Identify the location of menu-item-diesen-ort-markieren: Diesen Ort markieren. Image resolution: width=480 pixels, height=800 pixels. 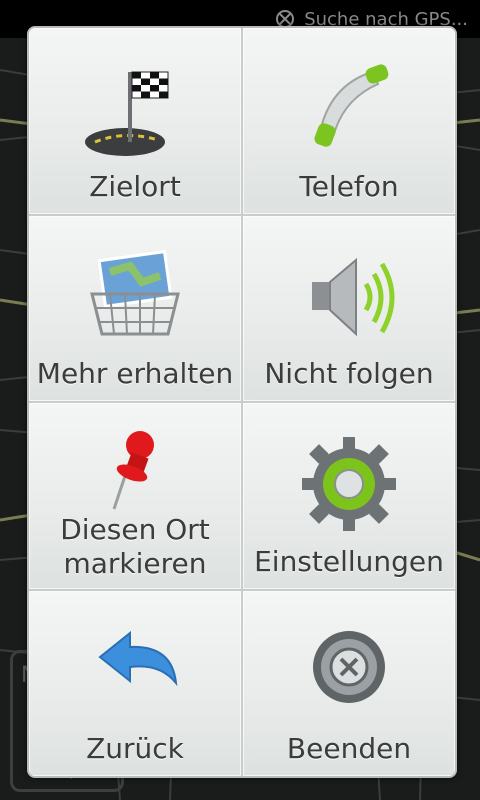
(135, 496).